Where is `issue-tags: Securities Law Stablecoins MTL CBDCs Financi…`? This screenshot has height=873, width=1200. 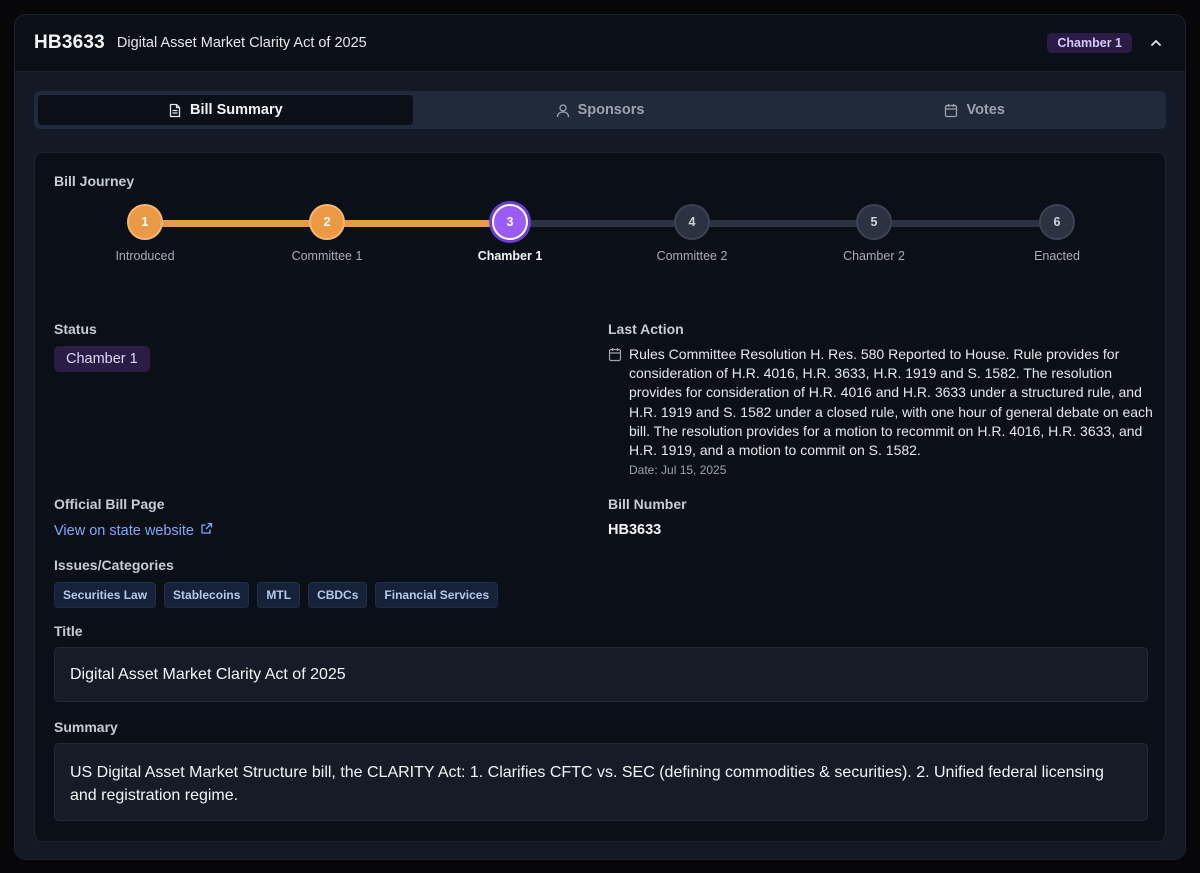 issue-tags: Securities Law Stablecoins MTL CBDCs Financi… is located at coordinates (604, 595).